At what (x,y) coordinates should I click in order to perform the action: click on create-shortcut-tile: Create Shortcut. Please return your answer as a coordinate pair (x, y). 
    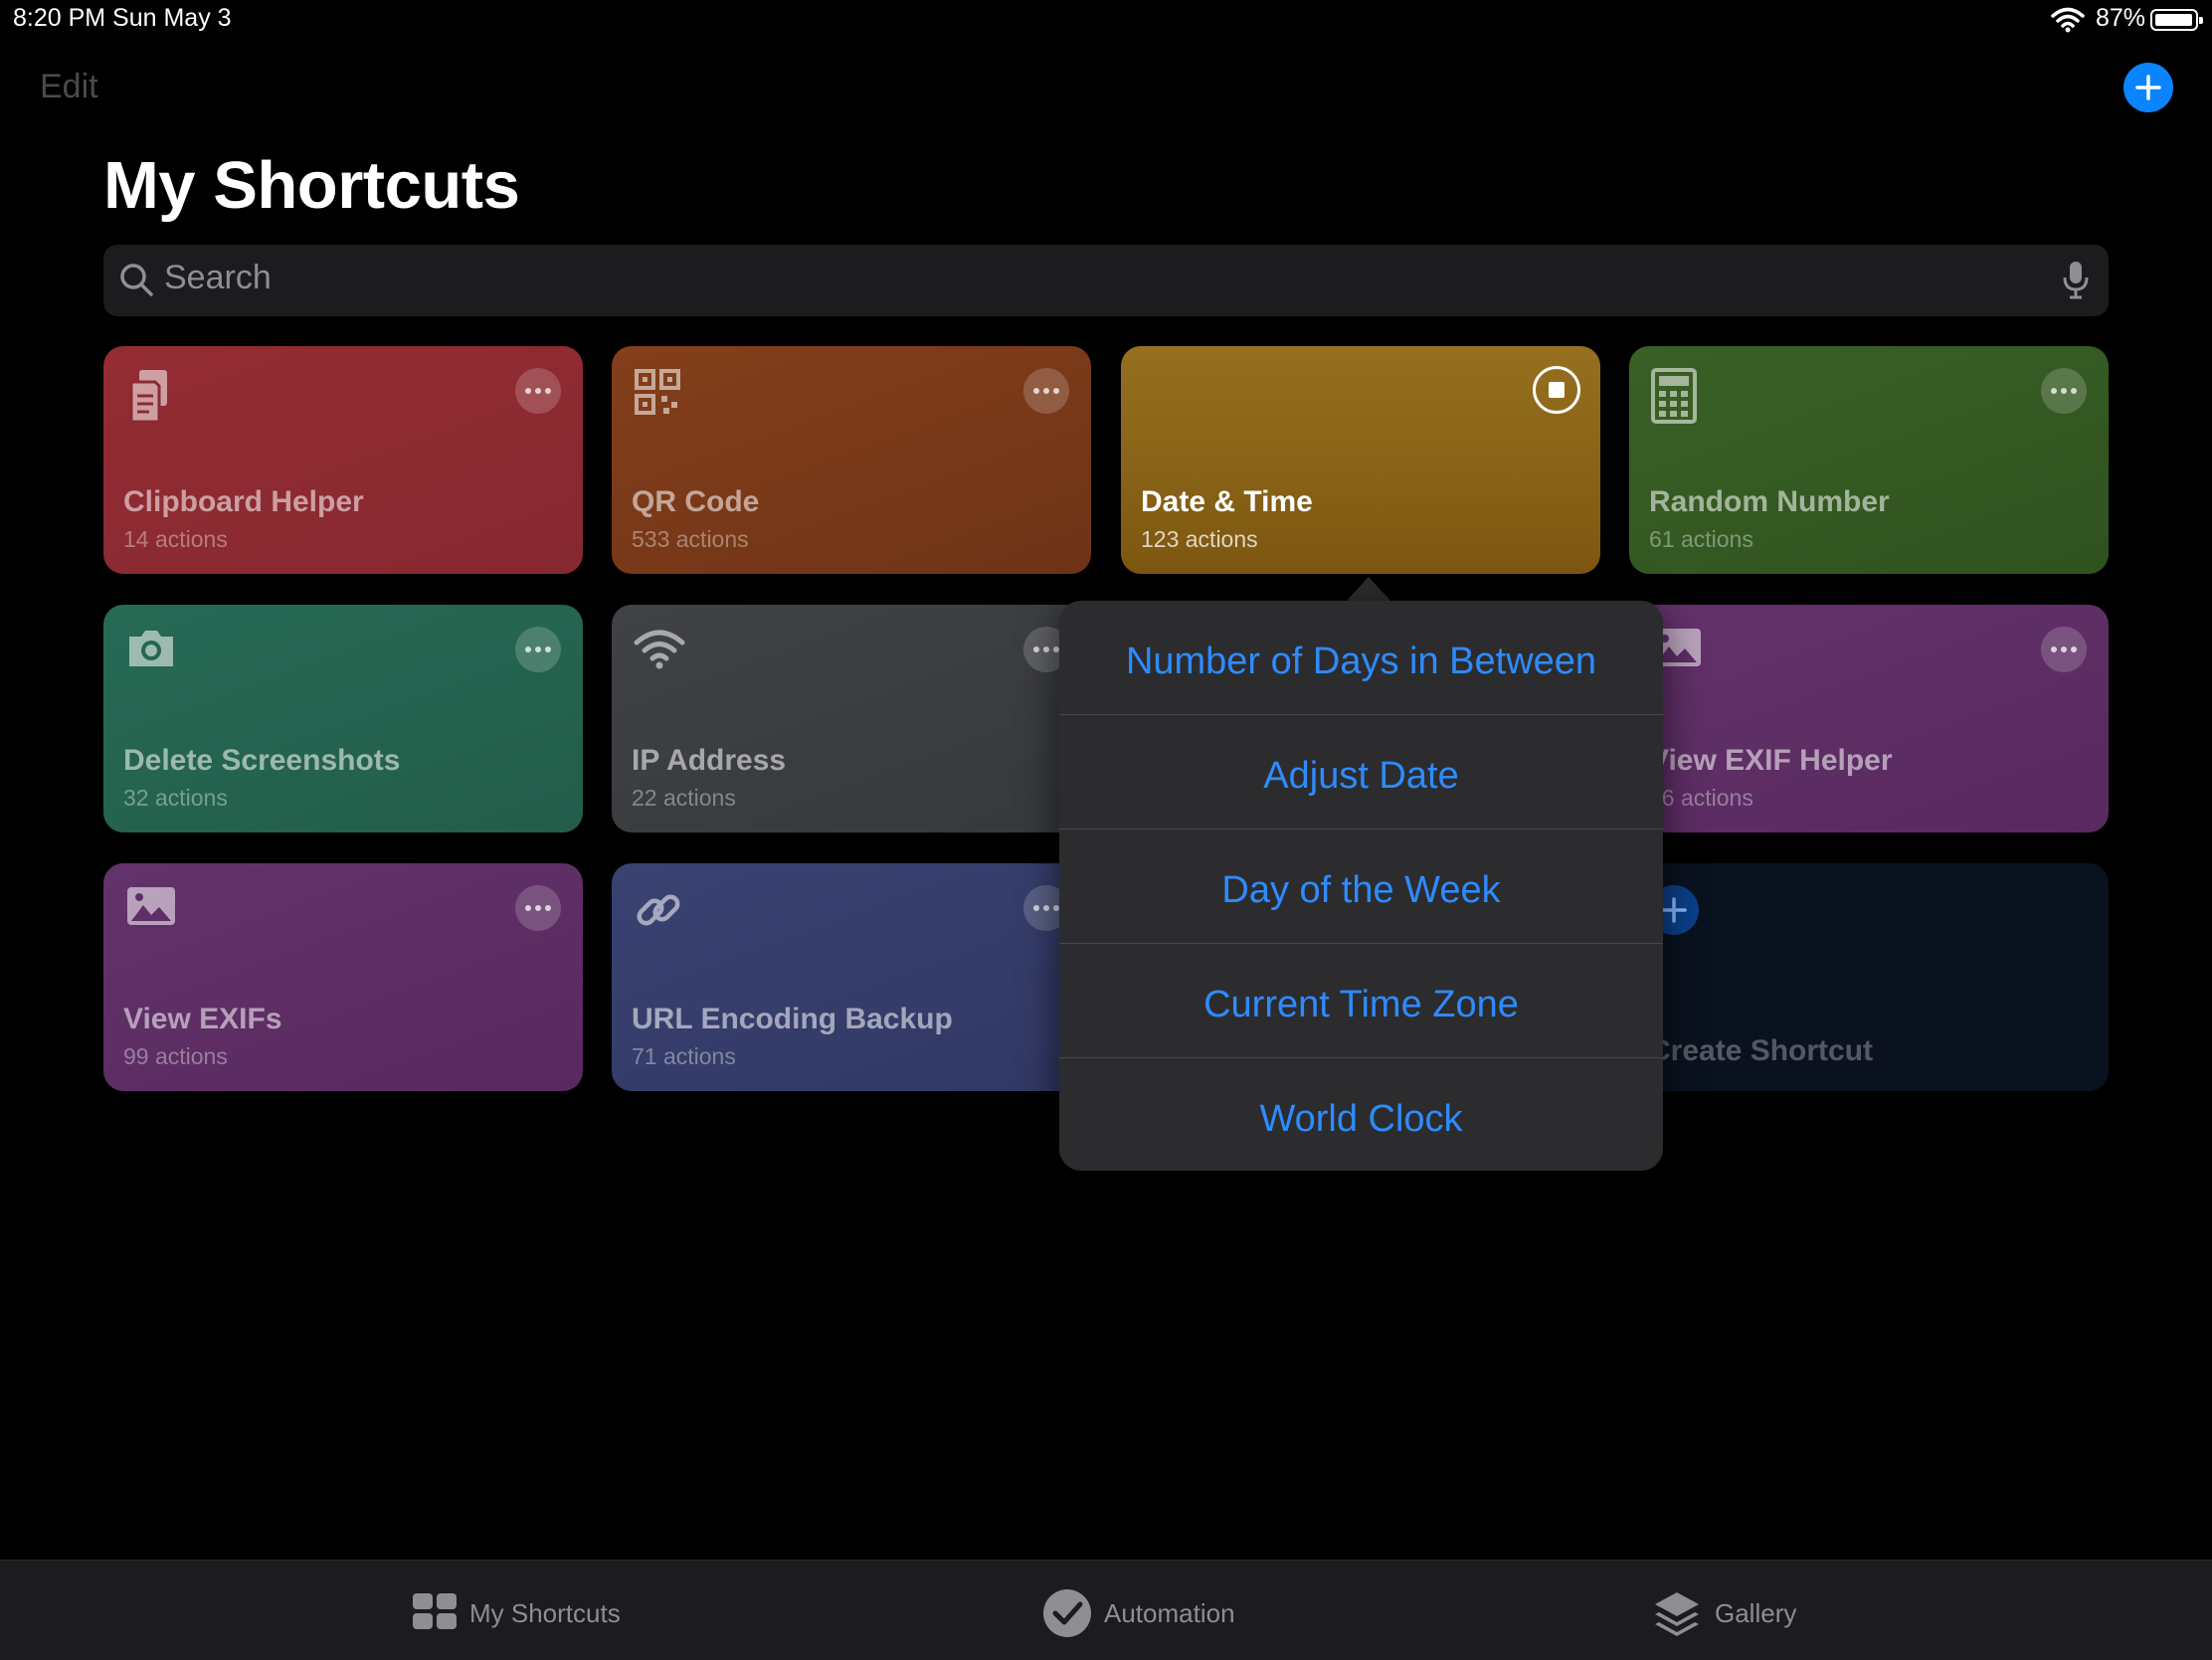
    Looking at the image, I should click on (1869, 977).